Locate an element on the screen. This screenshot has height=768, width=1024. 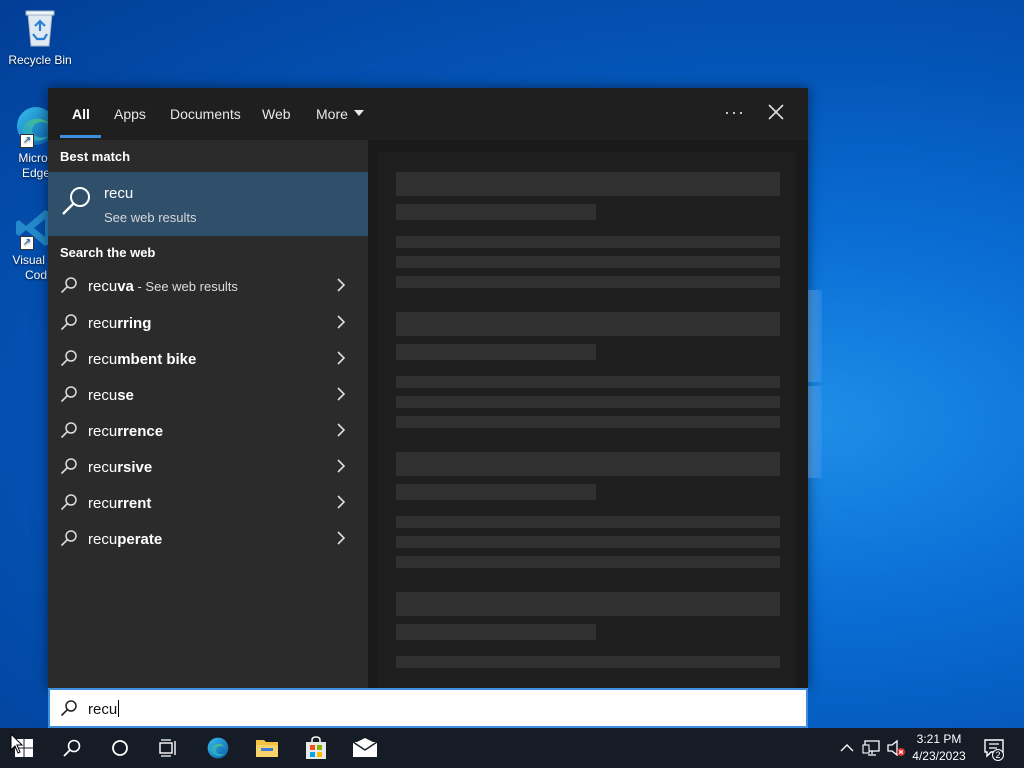
task-view-button is located at coordinates (168, 748).